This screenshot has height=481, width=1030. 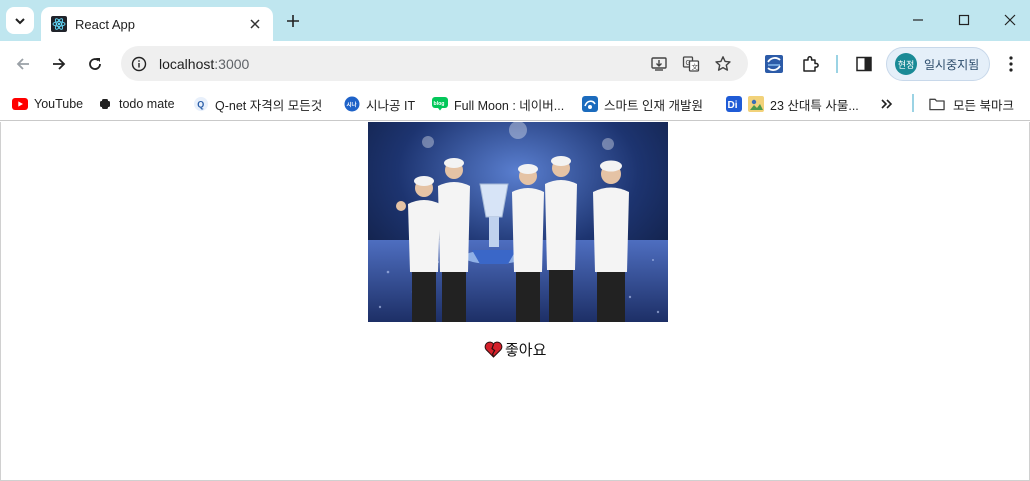 I want to click on browser-menu-button, so click(x=1011, y=64).